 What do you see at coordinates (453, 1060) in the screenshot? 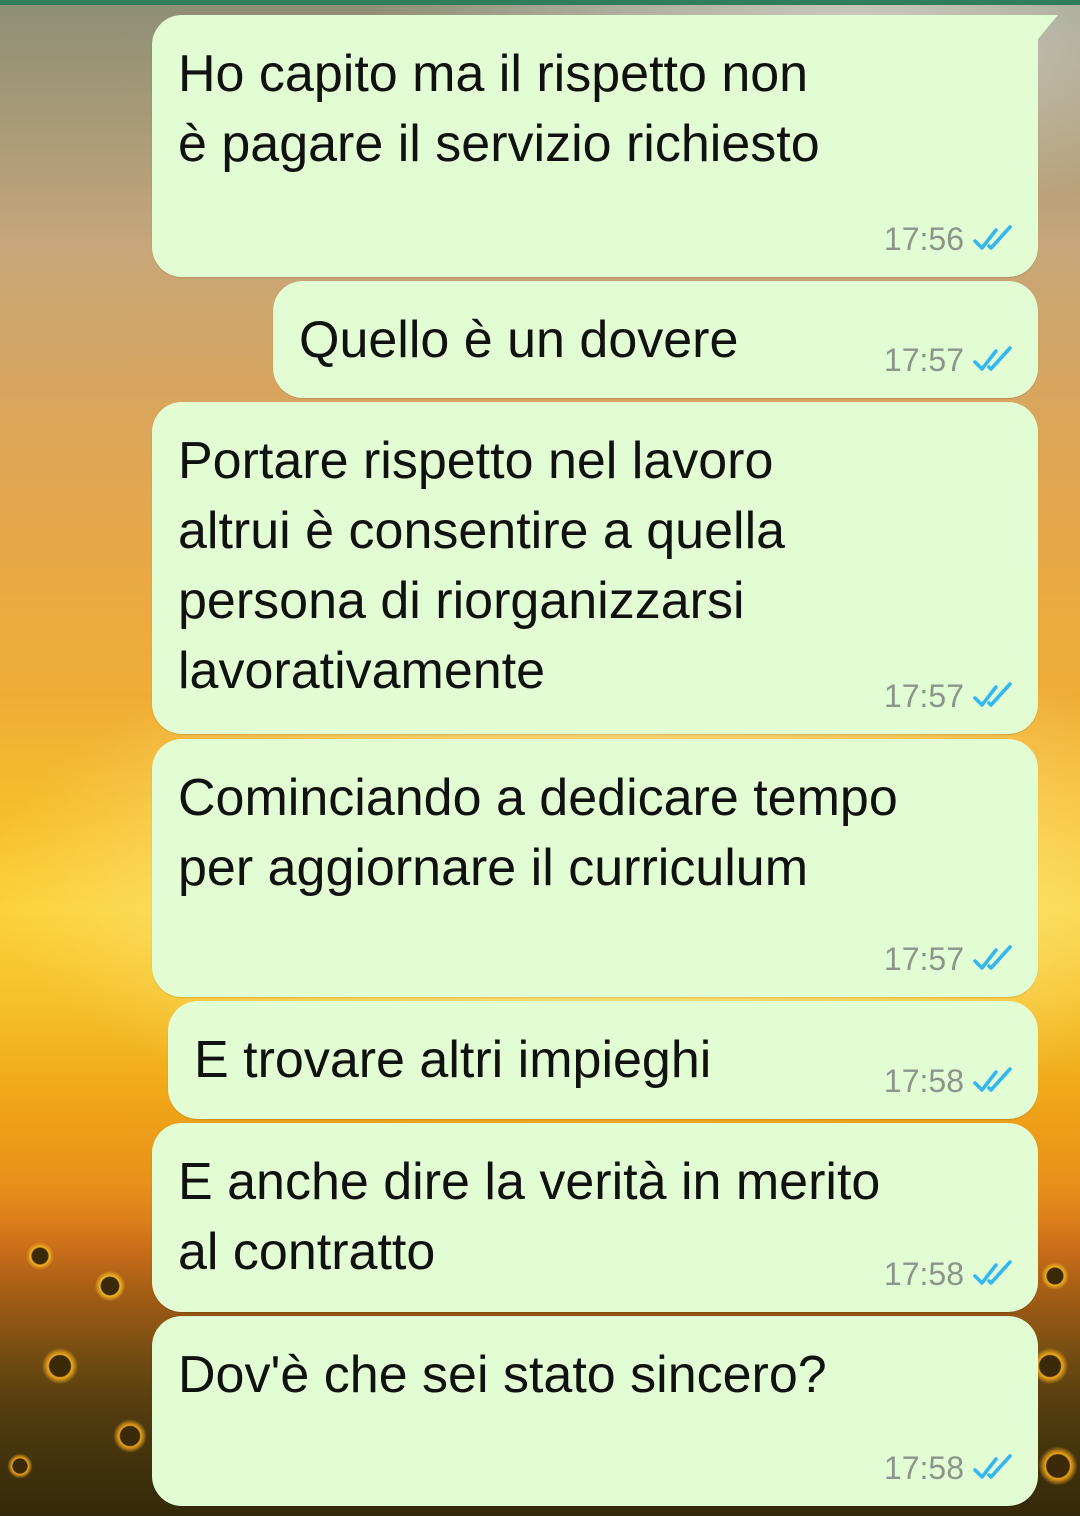
I see `message-text: E trovare altri impieghi` at bounding box center [453, 1060].